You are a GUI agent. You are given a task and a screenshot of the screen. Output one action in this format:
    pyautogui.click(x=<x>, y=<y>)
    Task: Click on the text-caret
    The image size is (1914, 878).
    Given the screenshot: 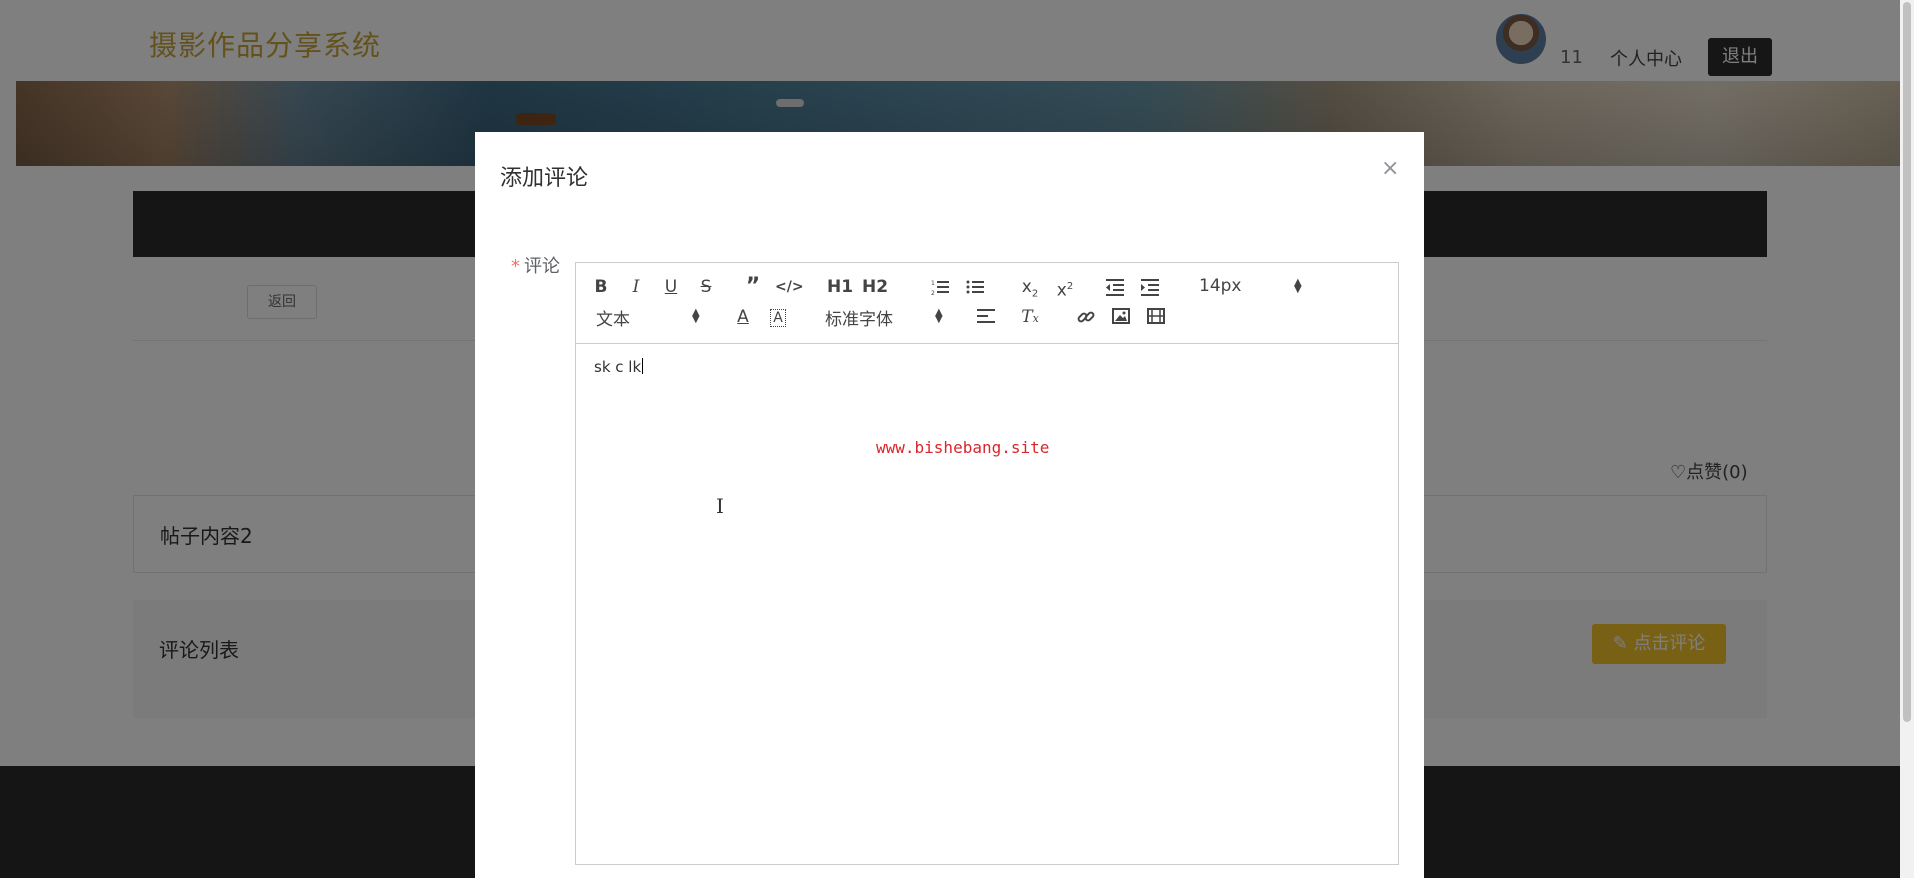 What is the action you would take?
    pyautogui.click(x=643, y=366)
    